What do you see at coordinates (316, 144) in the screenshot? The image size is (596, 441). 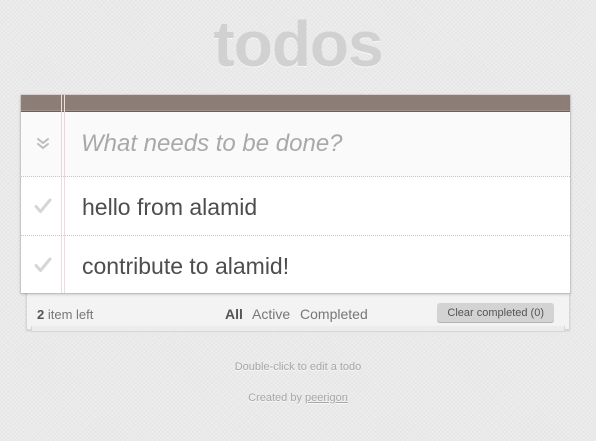 I see `new-todo-input` at bounding box center [316, 144].